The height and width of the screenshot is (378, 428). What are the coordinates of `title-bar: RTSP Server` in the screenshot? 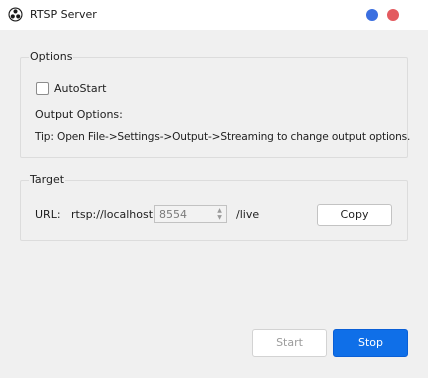 It's located at (214, 15).